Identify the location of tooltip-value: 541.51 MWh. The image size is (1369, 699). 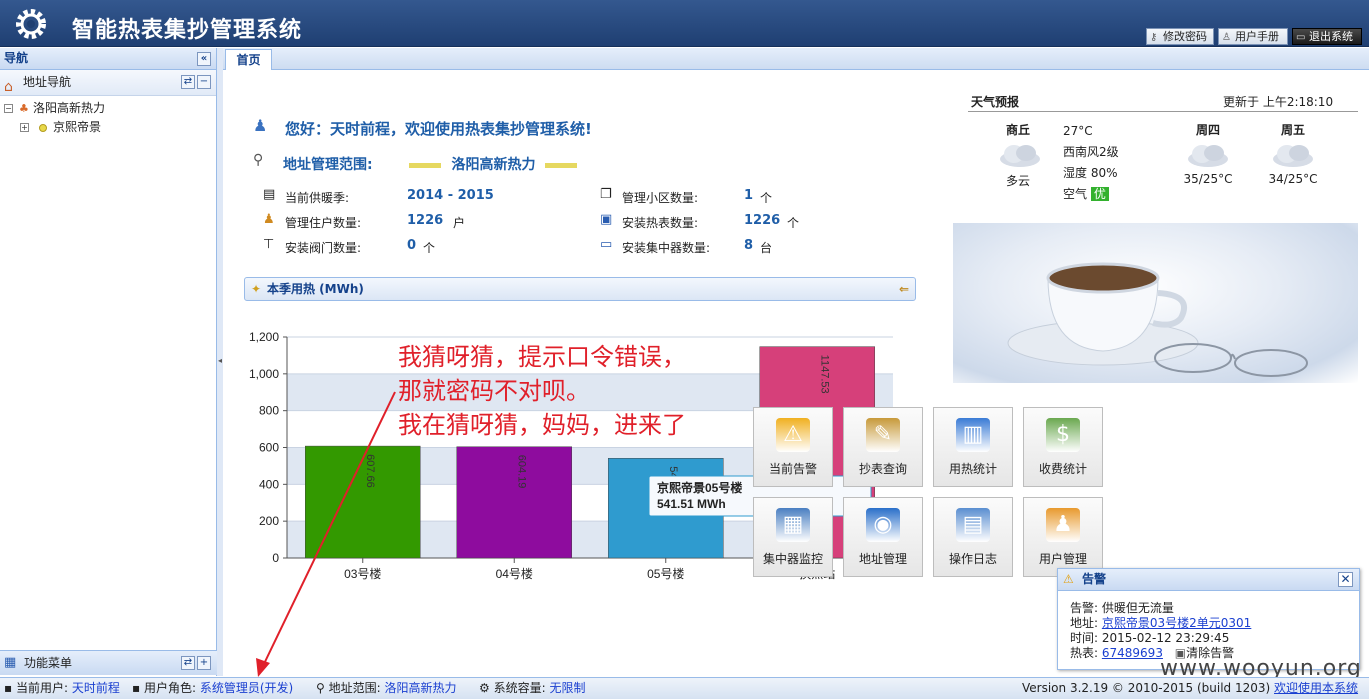
(691, 504).